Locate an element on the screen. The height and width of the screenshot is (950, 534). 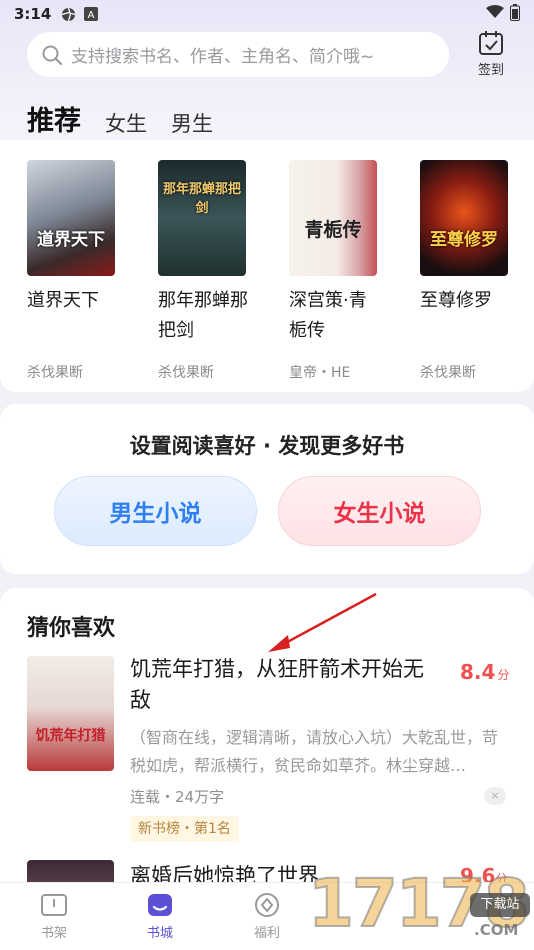
status-bar: 3:14 A is located at coordinates (267, 14).